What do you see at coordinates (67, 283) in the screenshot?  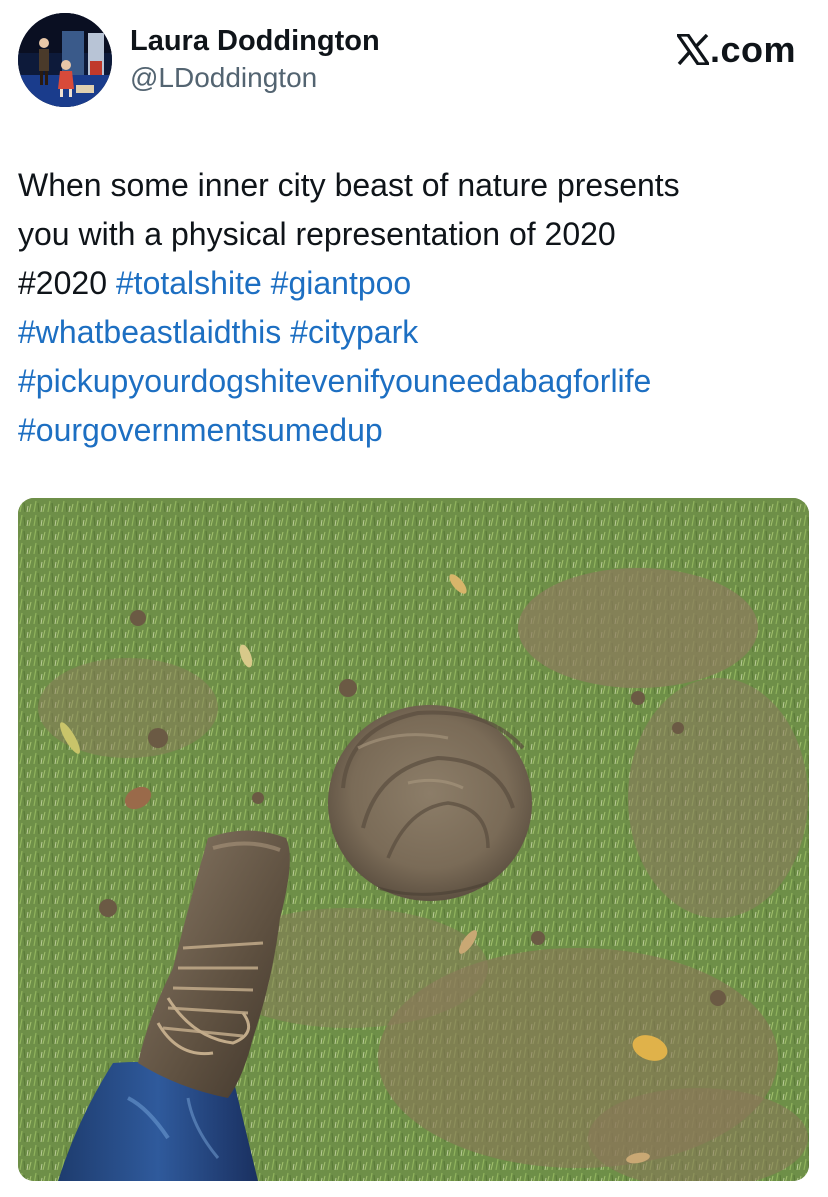 I see `tweet-text-segment: #2020` at bounding box center [67, 283].